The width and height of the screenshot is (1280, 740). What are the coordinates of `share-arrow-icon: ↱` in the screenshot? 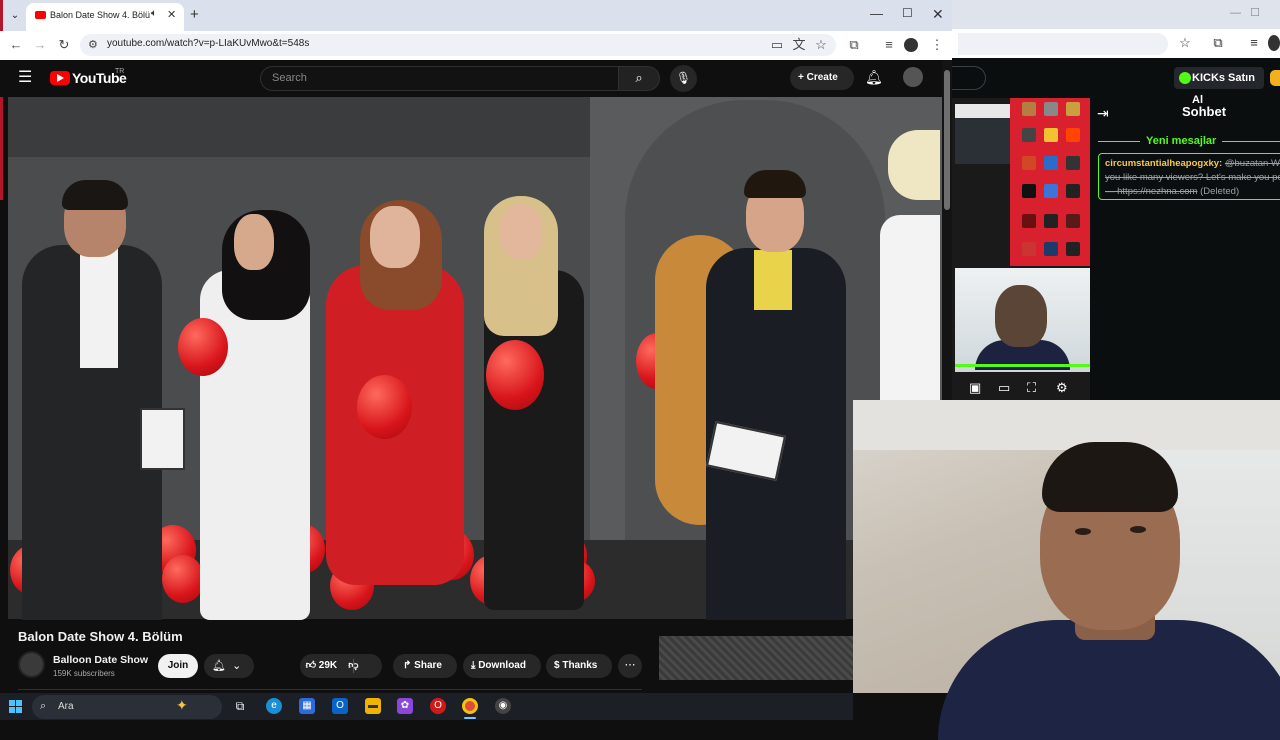 It's located at (407, 665).